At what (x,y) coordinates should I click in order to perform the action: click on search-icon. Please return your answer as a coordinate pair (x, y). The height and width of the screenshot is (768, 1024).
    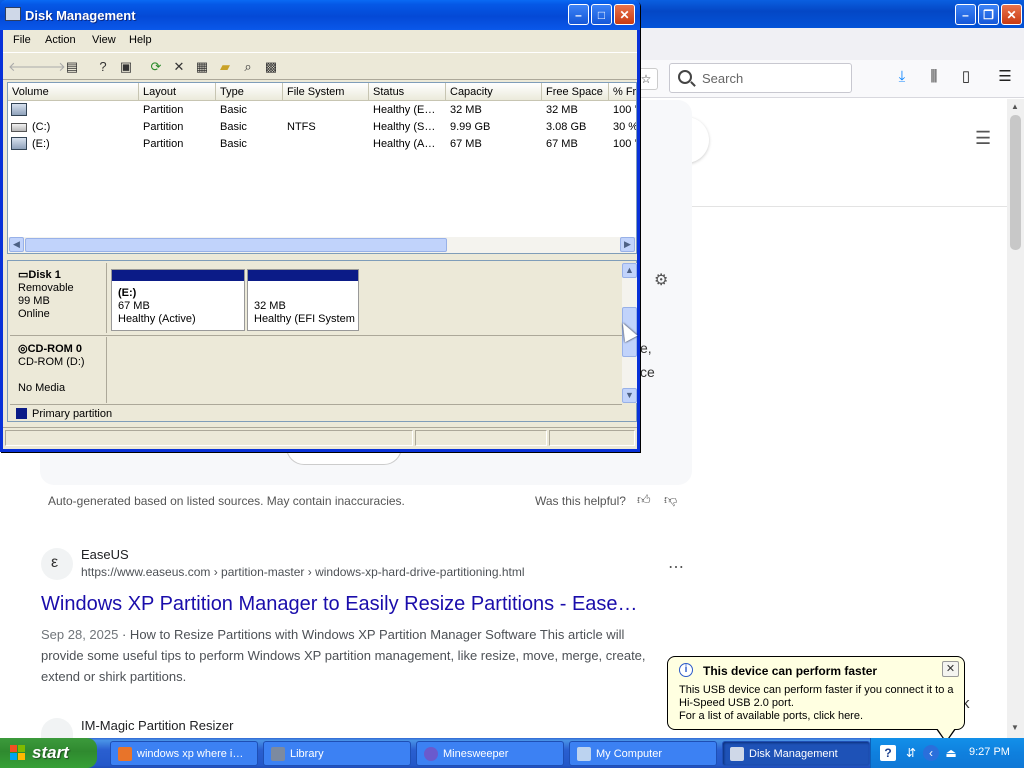
    Looking at the image, I should click on (685, 77).